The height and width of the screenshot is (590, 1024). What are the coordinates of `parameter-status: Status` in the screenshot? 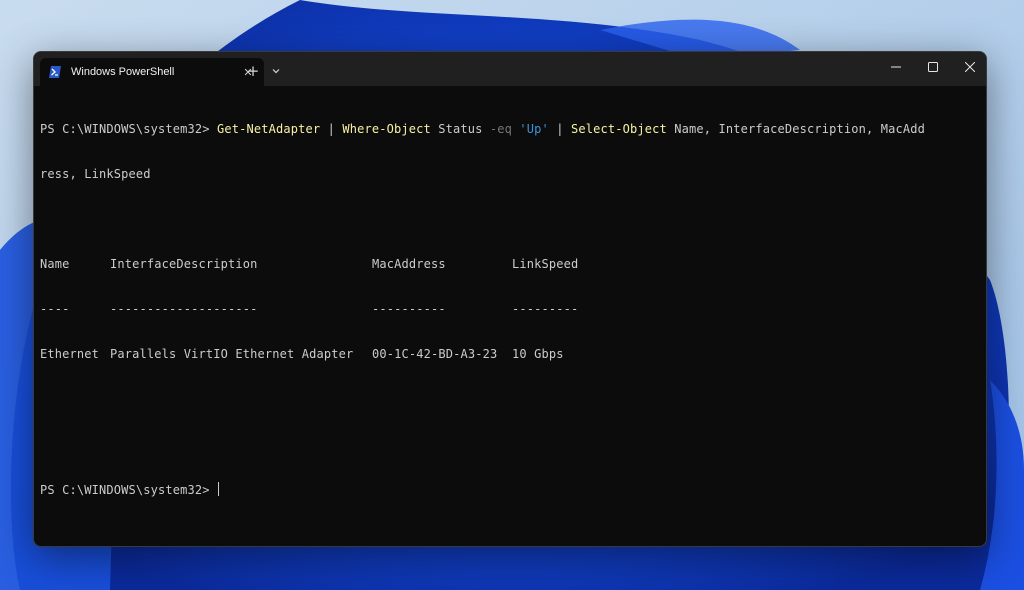 It's located at (460, 129).